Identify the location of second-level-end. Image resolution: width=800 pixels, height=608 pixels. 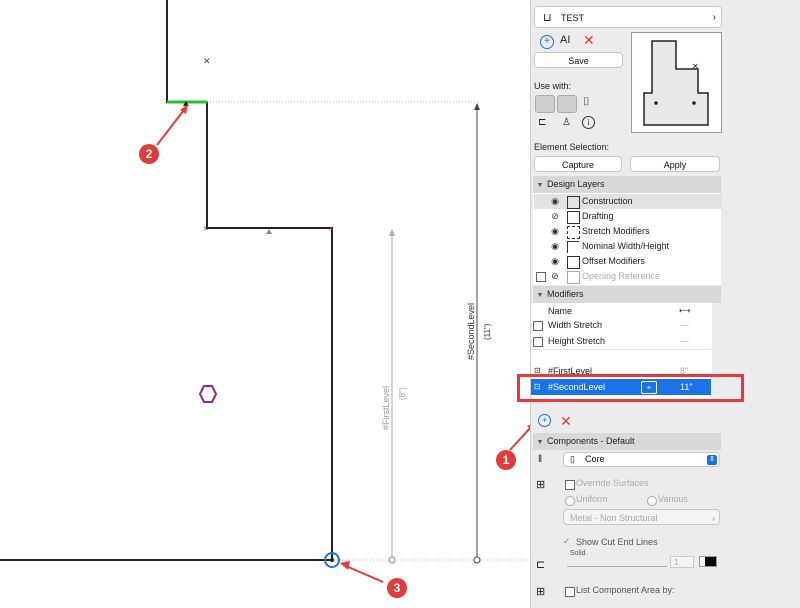
(477, 560).